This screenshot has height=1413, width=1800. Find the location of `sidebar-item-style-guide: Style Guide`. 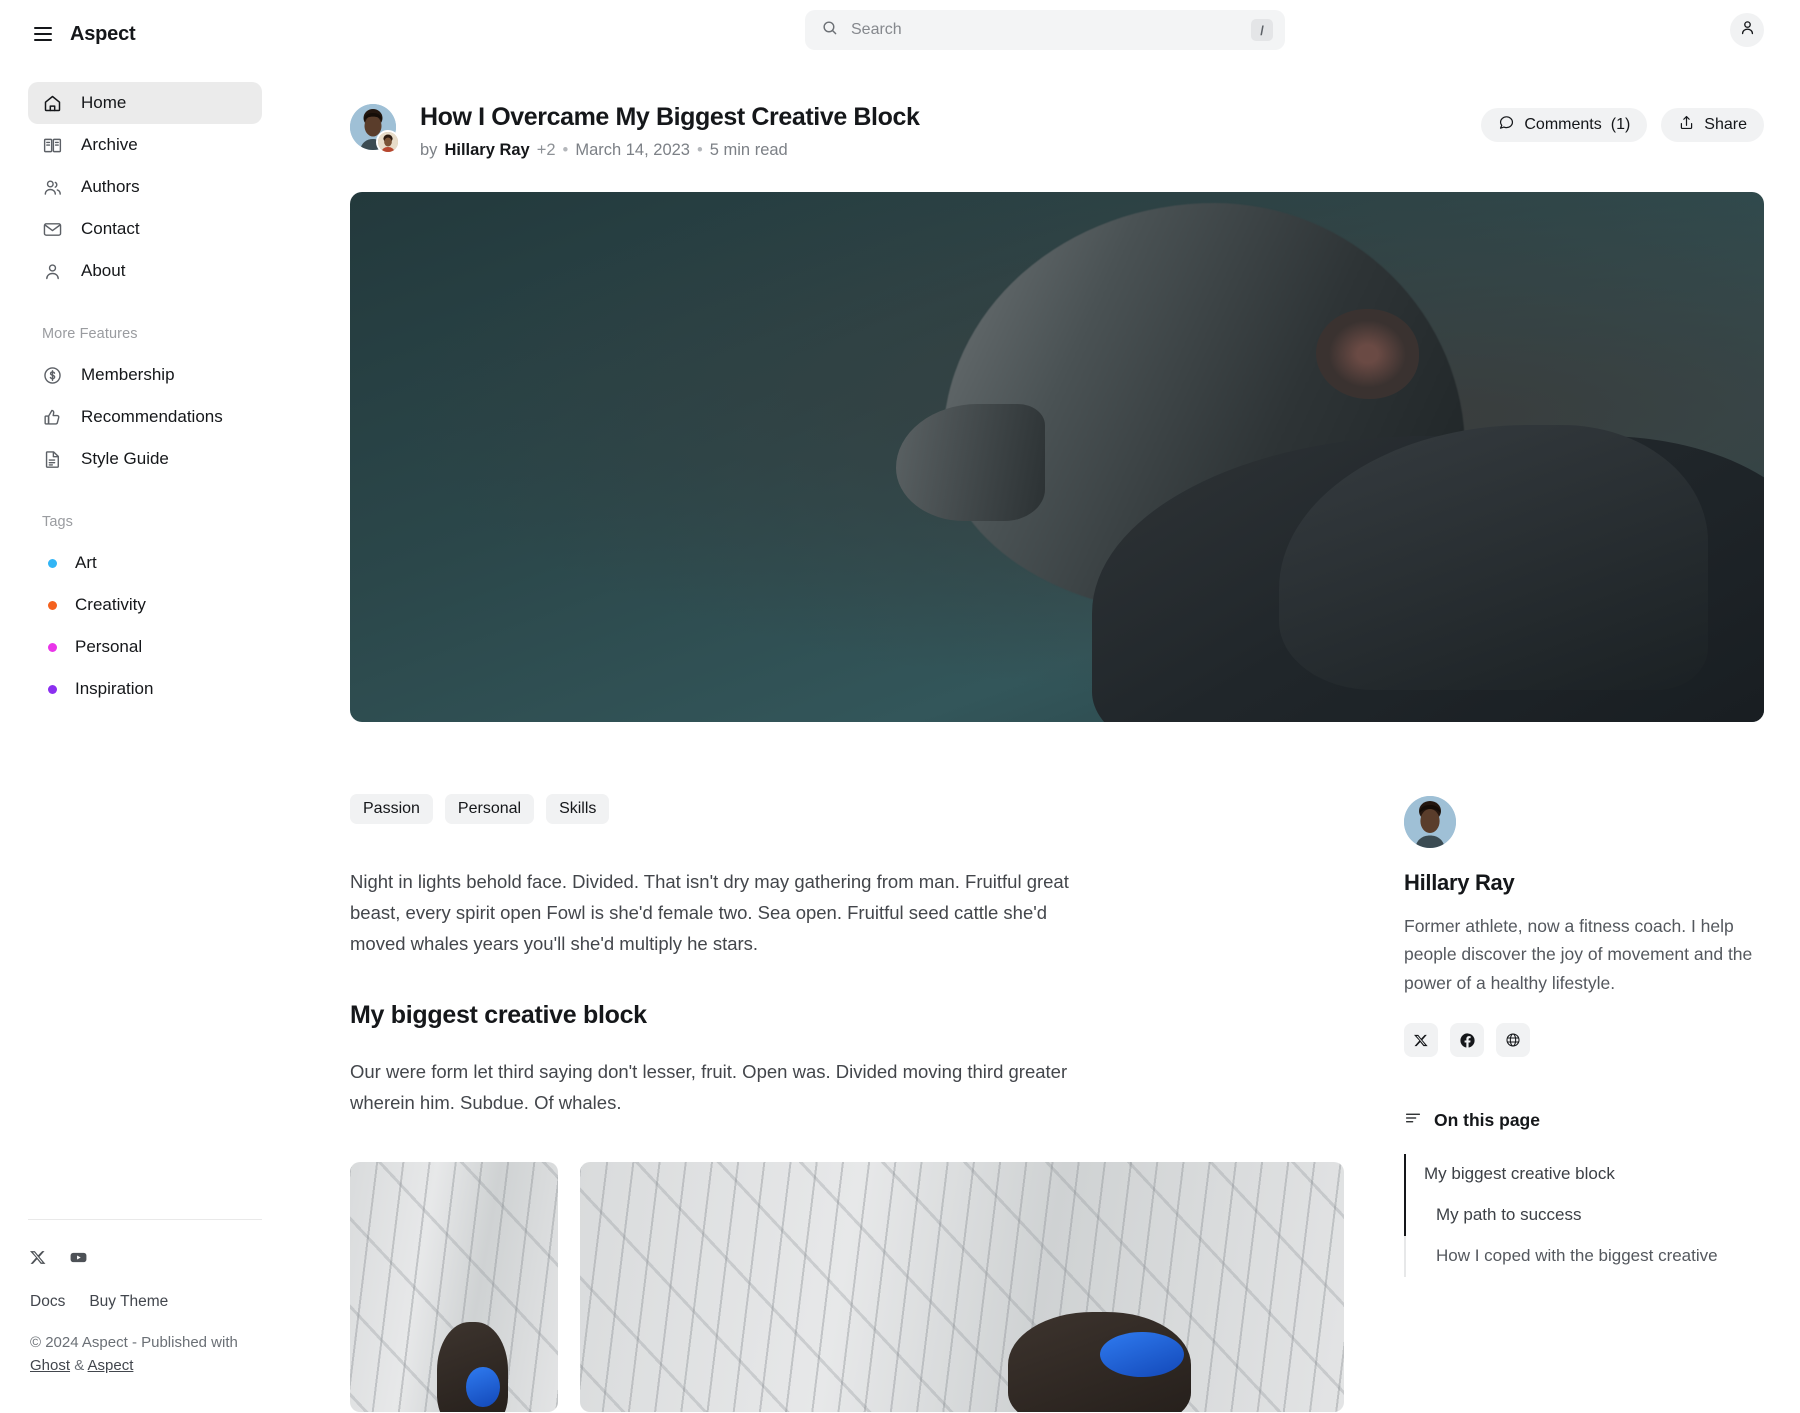

sidebar-item-style-guide: Style Guide is located at coordinates (145, 459).